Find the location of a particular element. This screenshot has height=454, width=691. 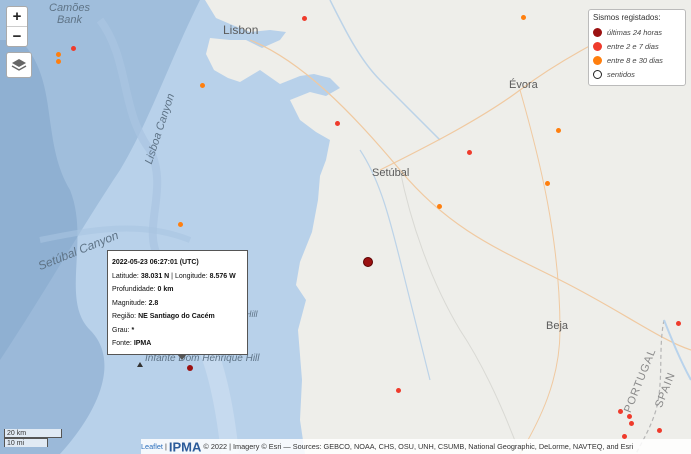

legend-label: sentidos is located at coordinates (621, 74).